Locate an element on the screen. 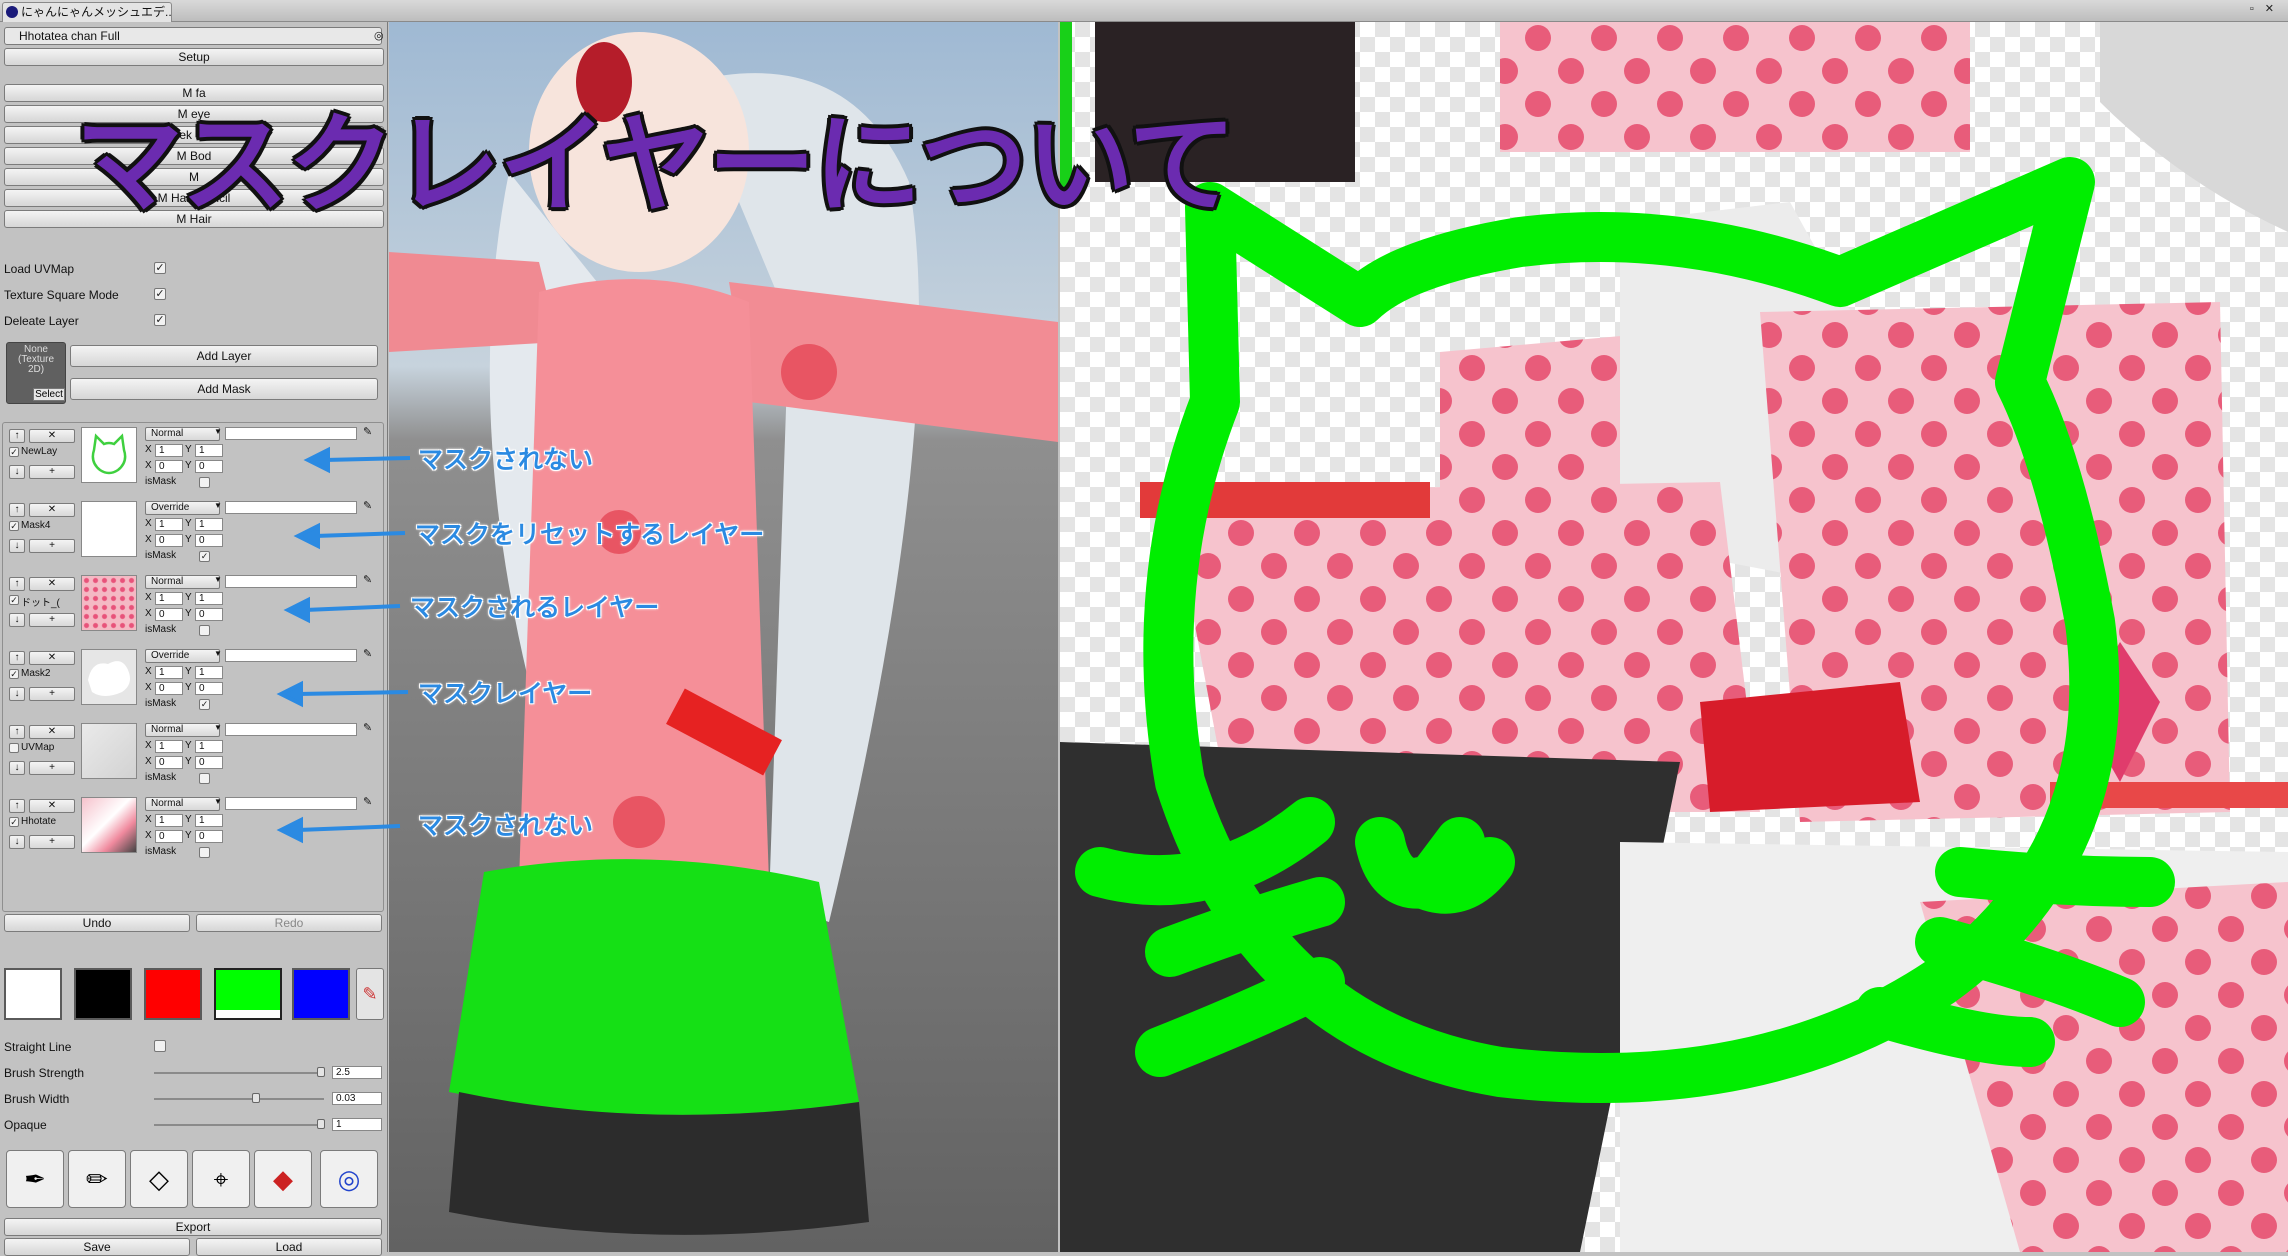 This screenshot has height=1256, width=2288. spoit-icon: ◎ is located at coordinates (349, 1179).